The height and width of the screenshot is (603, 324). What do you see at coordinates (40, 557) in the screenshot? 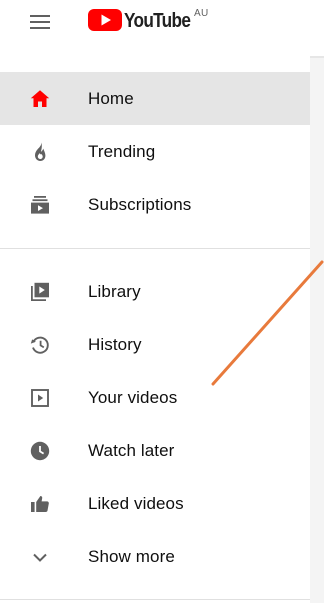
I see `chevron-down-icon` at bounding box center [40, 557].